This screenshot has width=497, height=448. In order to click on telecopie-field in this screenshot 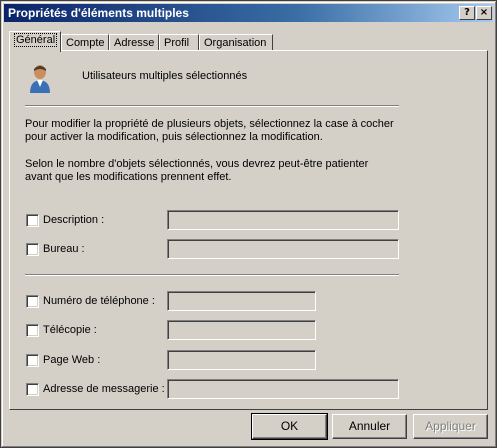, I will do `click(241, 330)`.